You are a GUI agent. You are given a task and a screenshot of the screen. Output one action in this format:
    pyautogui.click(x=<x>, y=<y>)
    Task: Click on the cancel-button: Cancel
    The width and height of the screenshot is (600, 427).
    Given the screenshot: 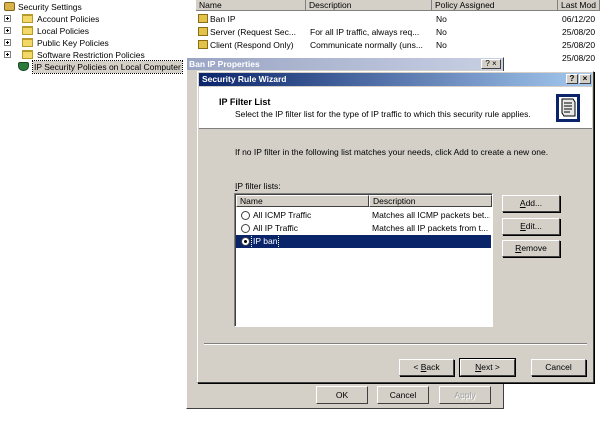 What is the action you would take?
    pyautogui.click(x=558, y=367)
    